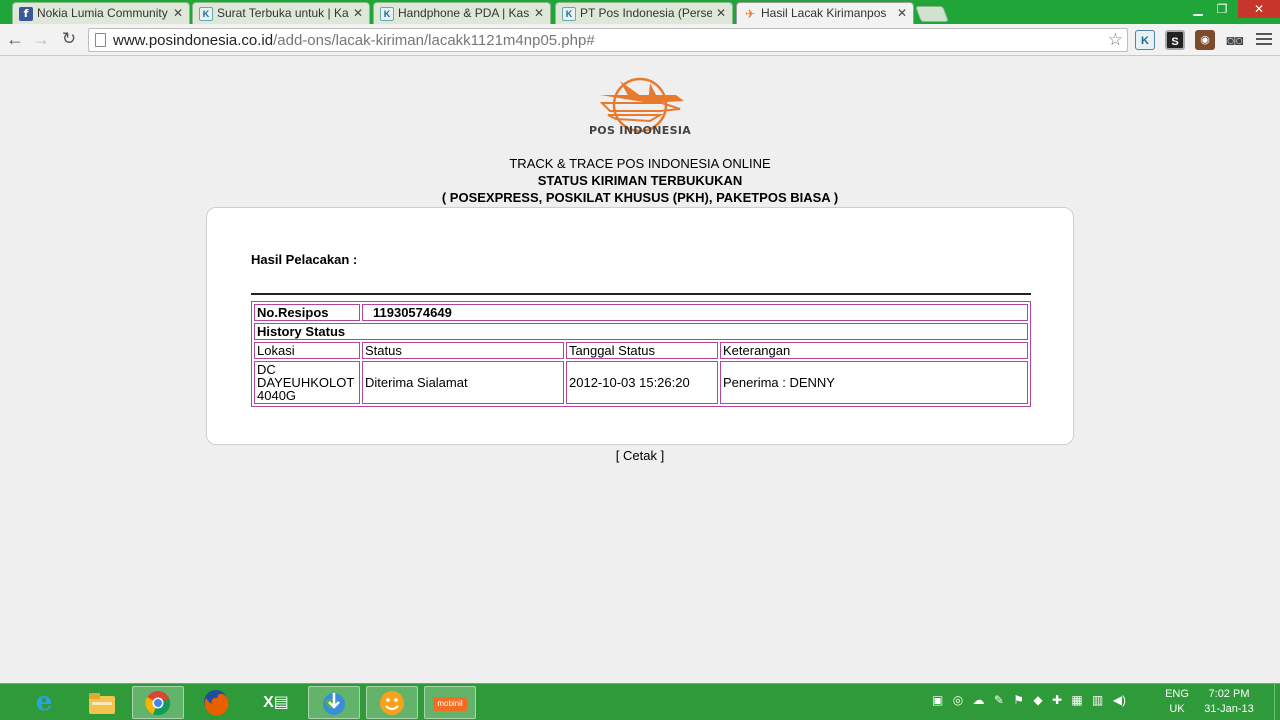 The image size is (1280, 720). I want to click on tab-handphone-pda: K Handphone & PDA | Kask ✕, so click(462, 13).